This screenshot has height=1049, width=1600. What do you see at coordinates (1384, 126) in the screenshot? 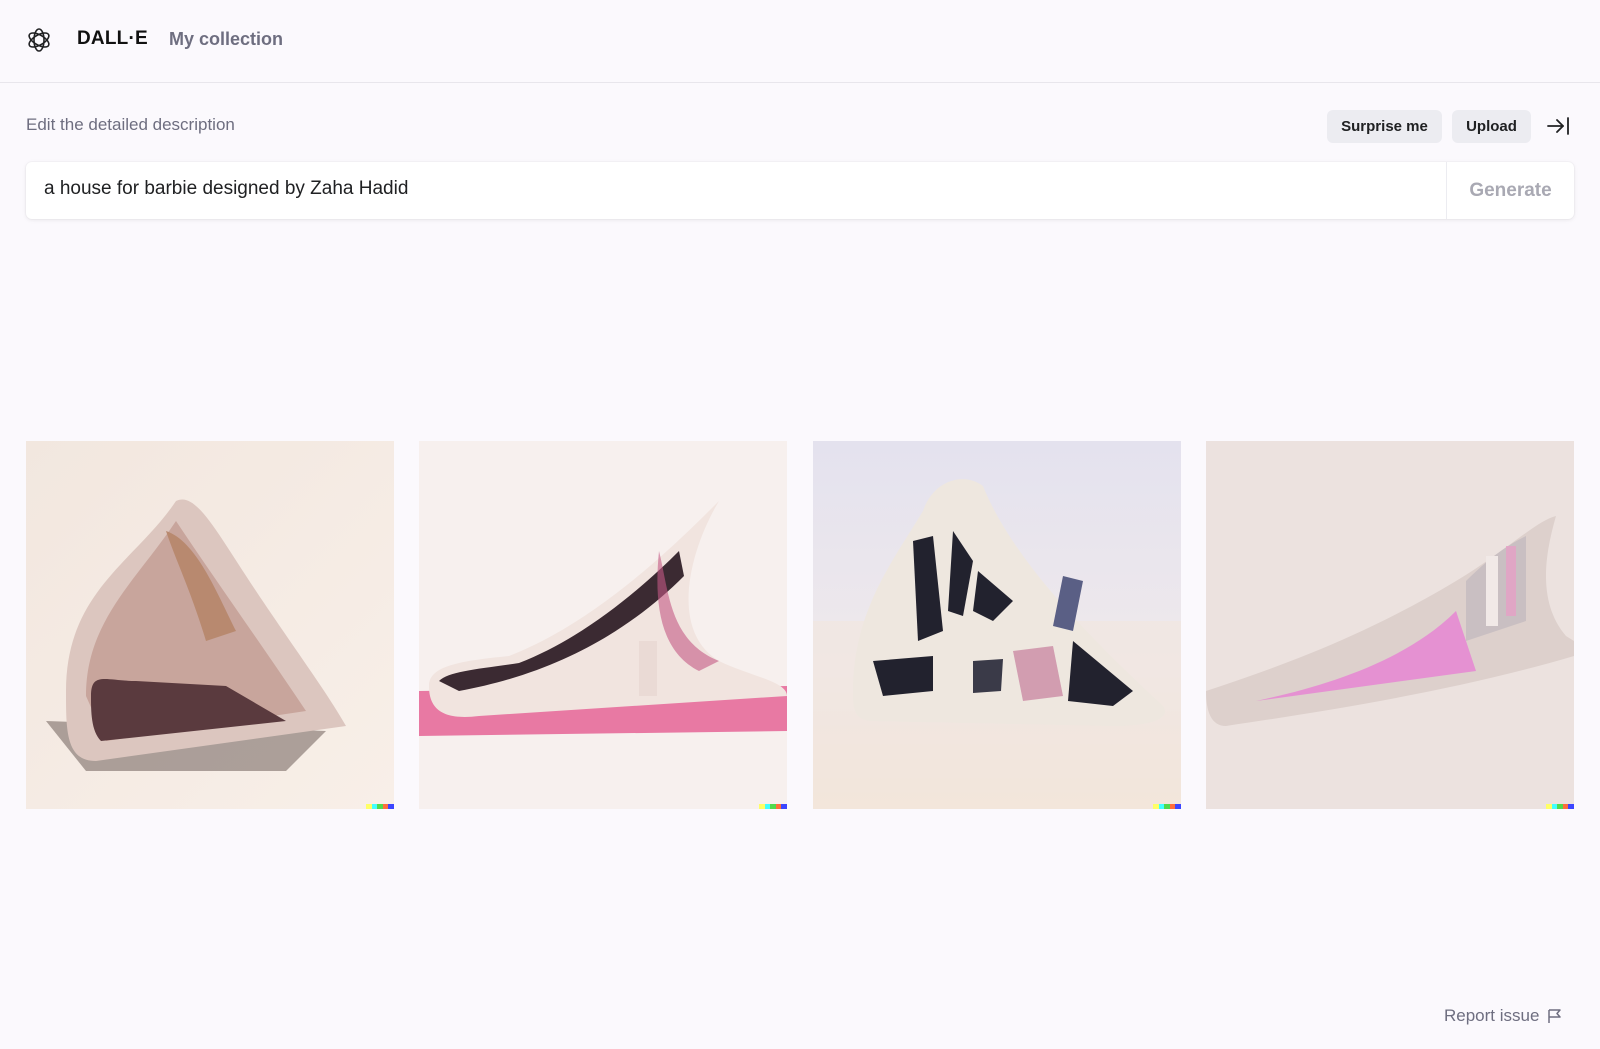
I see `surprise-me-button: Surprise me` at bounding box center [1384, 126].